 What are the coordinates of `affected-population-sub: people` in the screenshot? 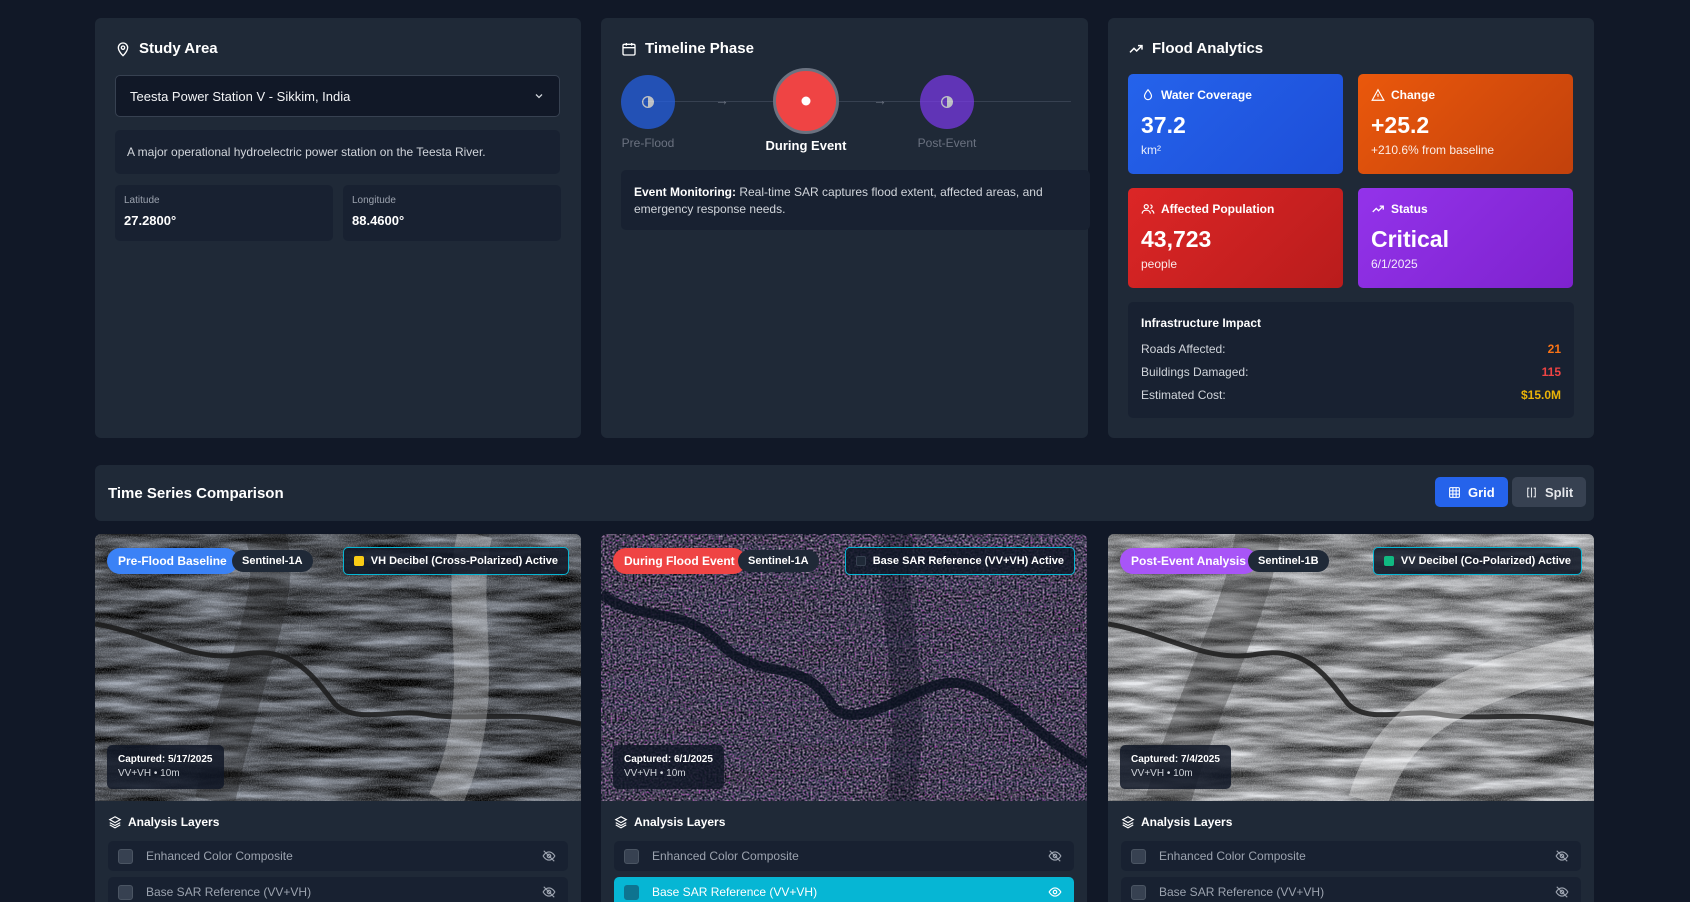 It's located at (1159, 264).